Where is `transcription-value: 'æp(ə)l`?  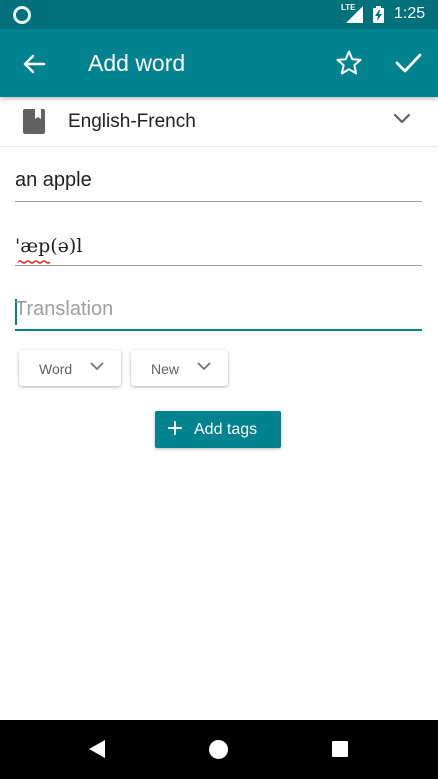
transcription-value: 'æp(ə)l is located at coordinates (49, 246).